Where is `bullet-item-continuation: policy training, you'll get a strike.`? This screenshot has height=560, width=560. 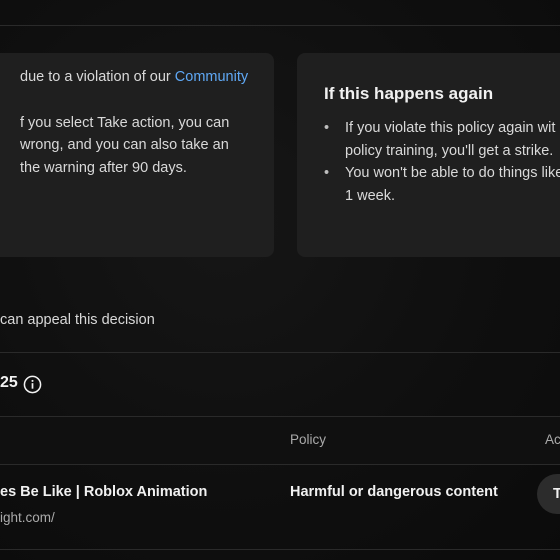 bullet-item-continuation: policy training, you'll get a strike. is located at coordinates (442, 151).